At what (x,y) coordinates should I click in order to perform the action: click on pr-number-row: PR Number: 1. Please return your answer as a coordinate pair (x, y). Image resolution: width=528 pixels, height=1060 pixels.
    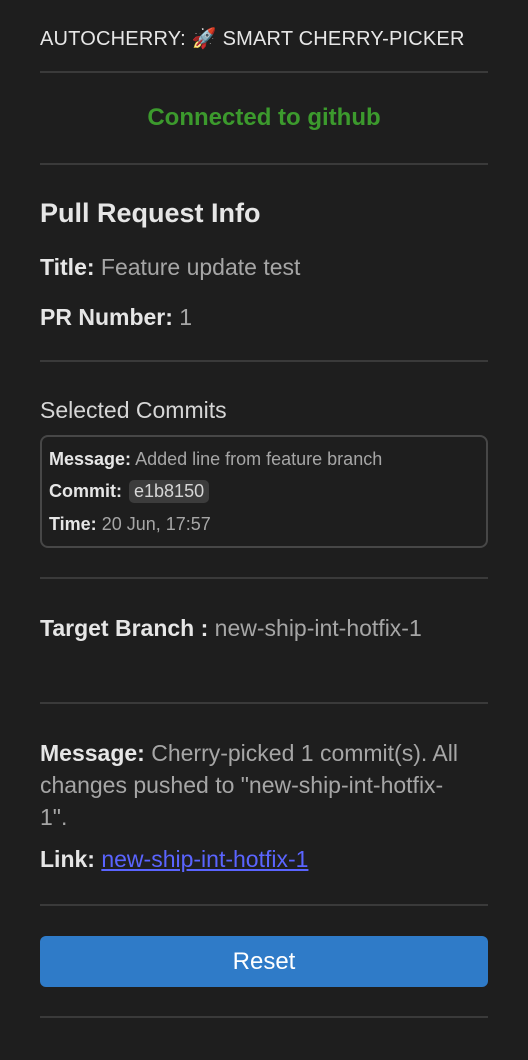
    Looking at the image, I should click on (116, 317).